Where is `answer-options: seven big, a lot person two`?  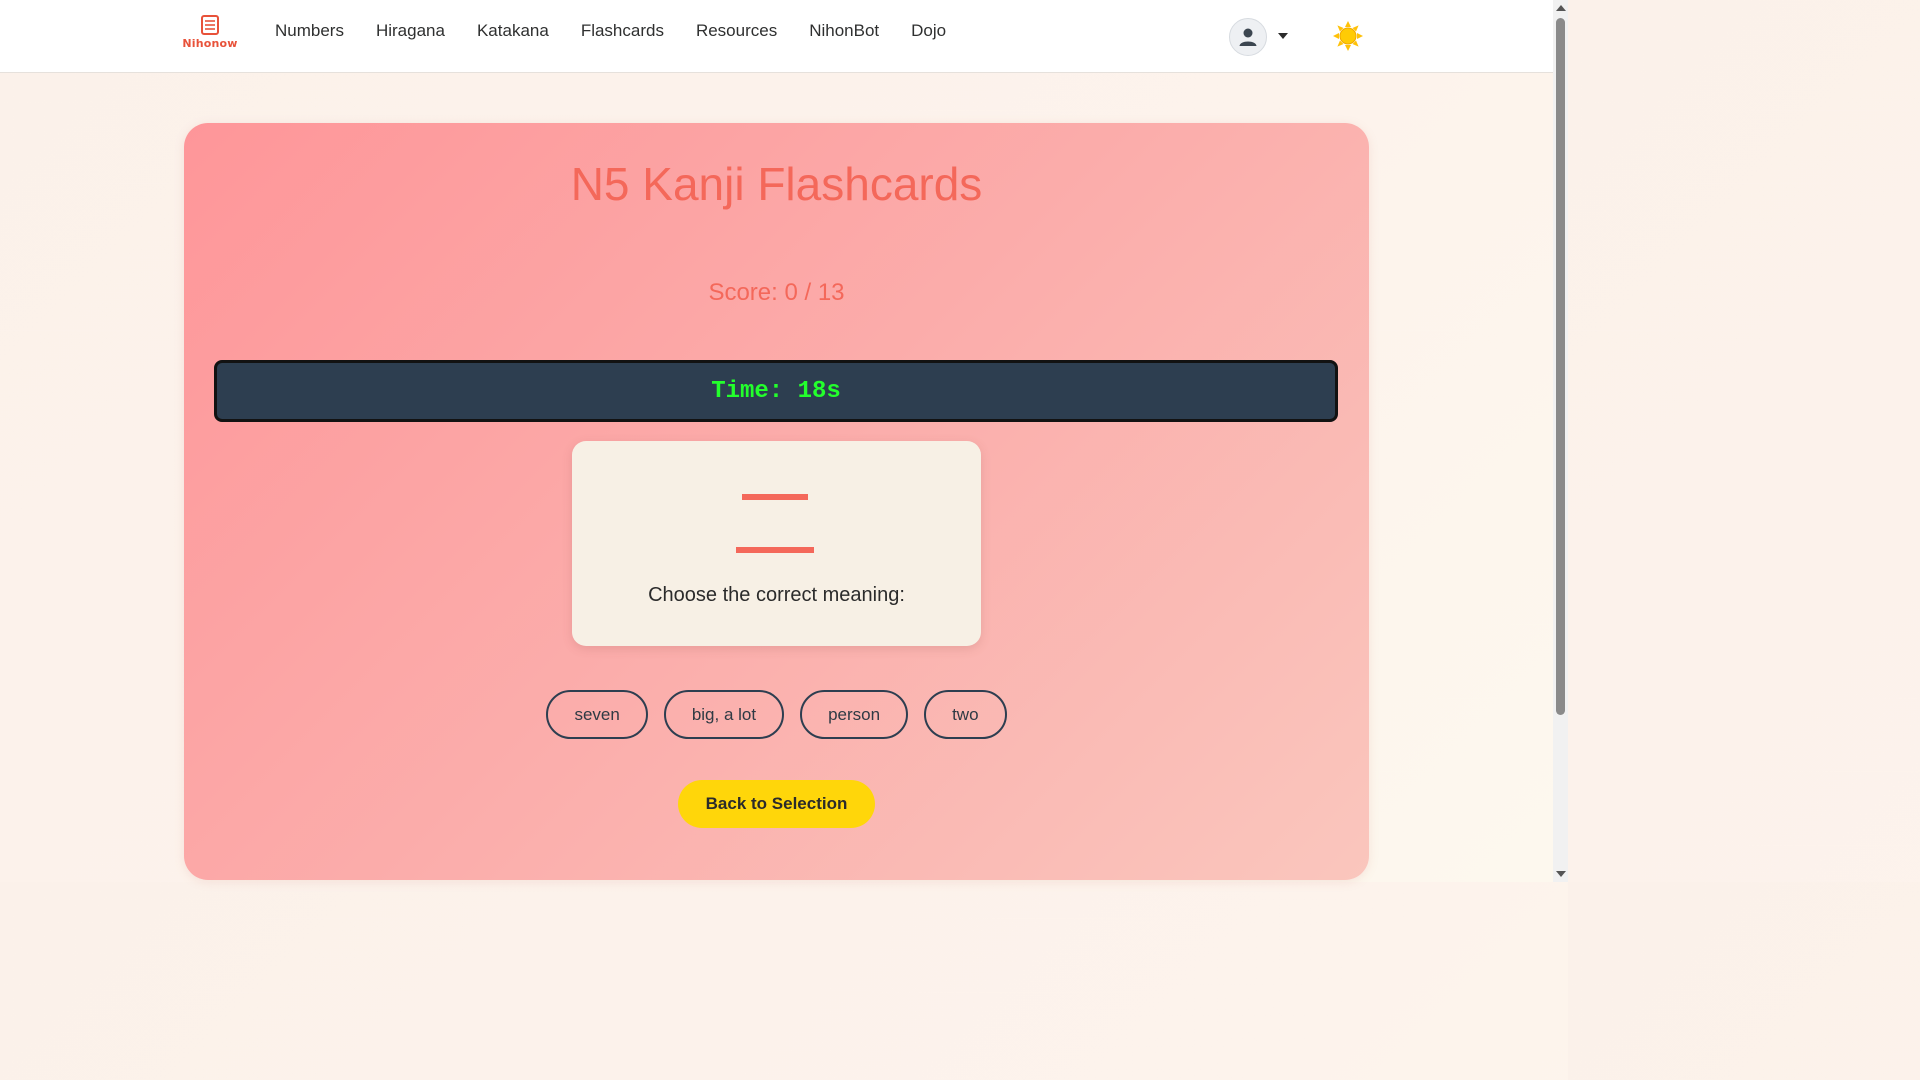
answer-options: seven big, a lot person two is located at coordinates (776, 714).